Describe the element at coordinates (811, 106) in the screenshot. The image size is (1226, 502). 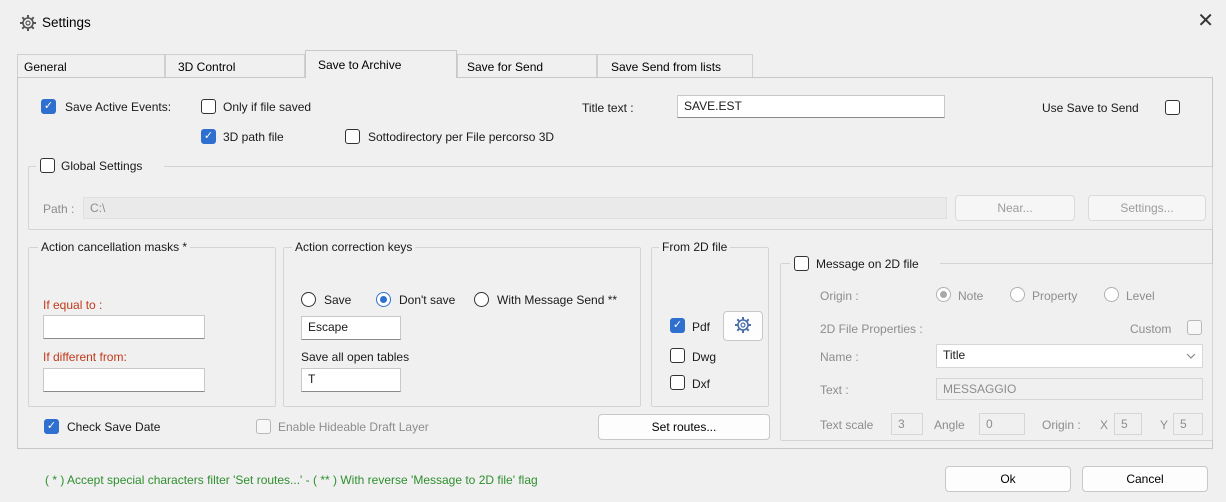
I see `title-text-input: SAVE.EST` at that location.